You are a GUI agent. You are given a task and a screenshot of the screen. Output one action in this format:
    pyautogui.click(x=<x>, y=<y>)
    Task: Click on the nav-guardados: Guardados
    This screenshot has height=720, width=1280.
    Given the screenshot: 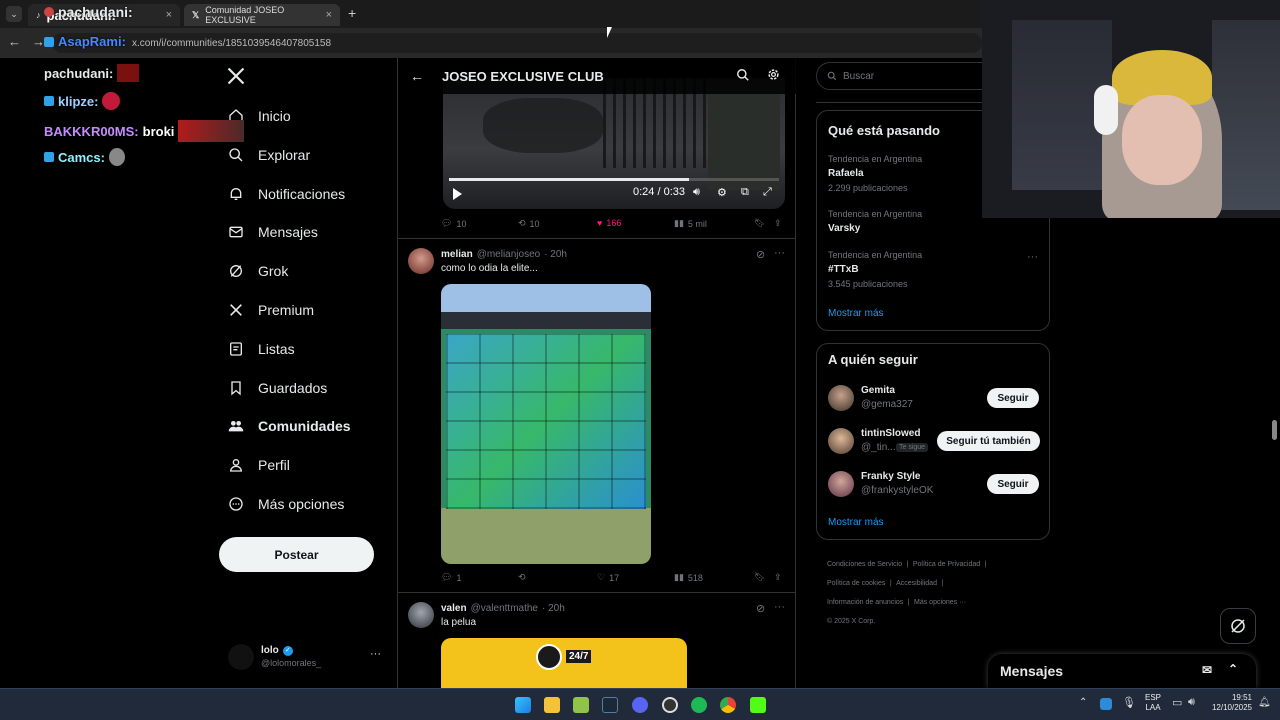 What is the action you would take?
    pyautogui.click(x=277, y=388)
    